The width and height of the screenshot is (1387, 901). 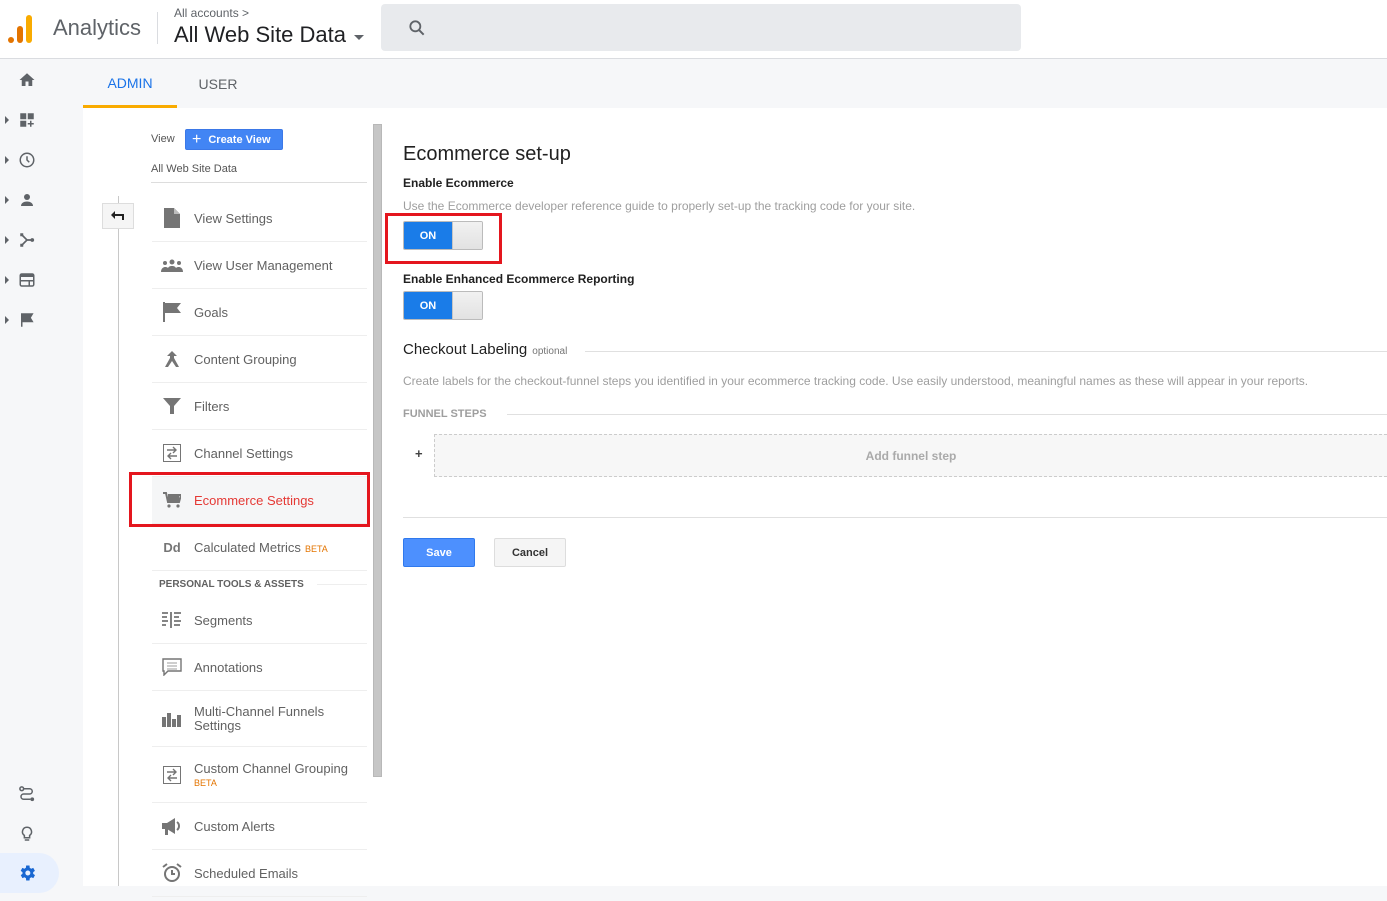 What do you see at coordinates (445, 414) in the screenshot?
I see `funnel-steps-label: FUNNEL STEPS` at bounding box center [445, 414].